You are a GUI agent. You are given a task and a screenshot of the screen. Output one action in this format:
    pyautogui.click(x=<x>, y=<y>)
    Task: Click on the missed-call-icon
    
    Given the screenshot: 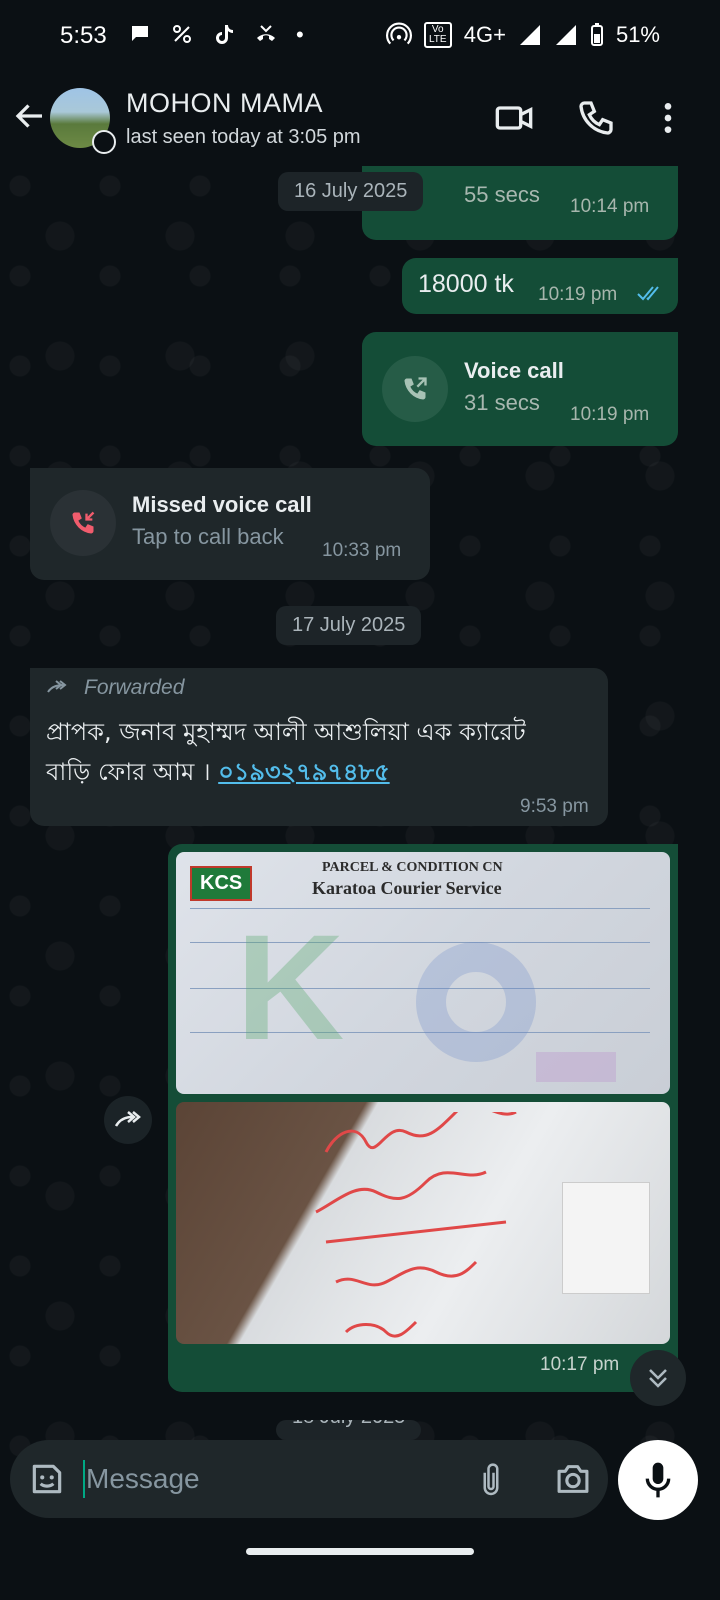 What is the action you would take?
    pyautogui.click(x=83, y=522)
    